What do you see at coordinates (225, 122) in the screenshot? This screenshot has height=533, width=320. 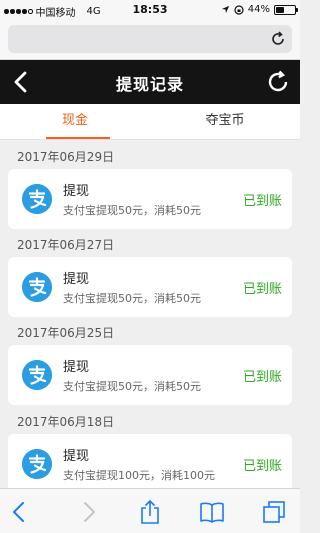 I see `tab-treasure-coins: 夺宝币` at bounding box center [225, 122].